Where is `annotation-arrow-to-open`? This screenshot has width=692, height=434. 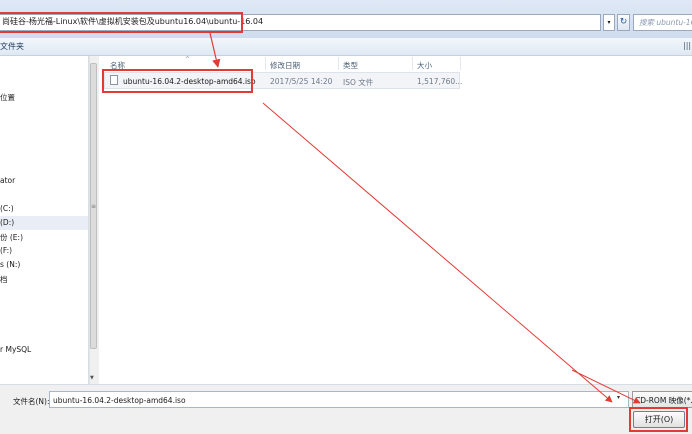
annotation-arrow-to-open is located at coordinates (606, 386).